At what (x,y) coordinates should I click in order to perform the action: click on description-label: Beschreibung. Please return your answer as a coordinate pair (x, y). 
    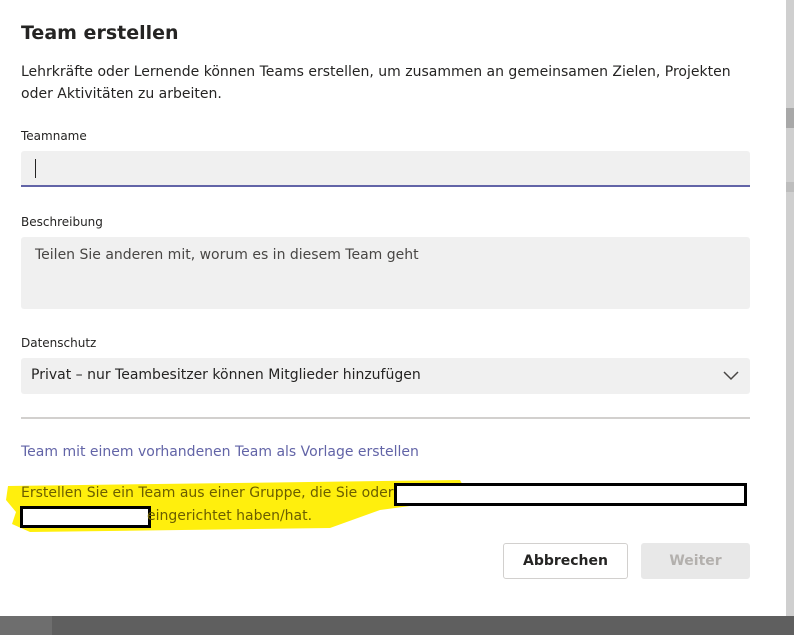
    Looking at the image, I should click on (62, 222).